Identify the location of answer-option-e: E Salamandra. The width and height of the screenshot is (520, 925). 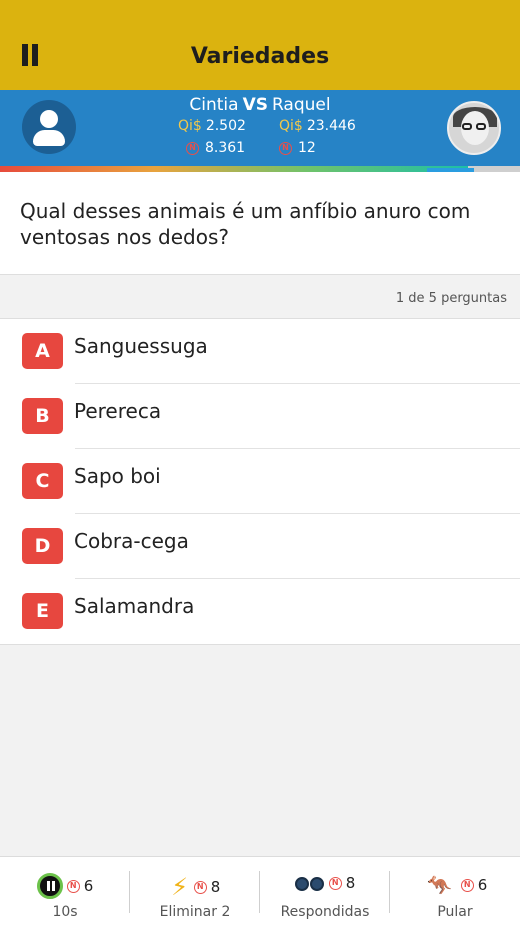
(260, 611).